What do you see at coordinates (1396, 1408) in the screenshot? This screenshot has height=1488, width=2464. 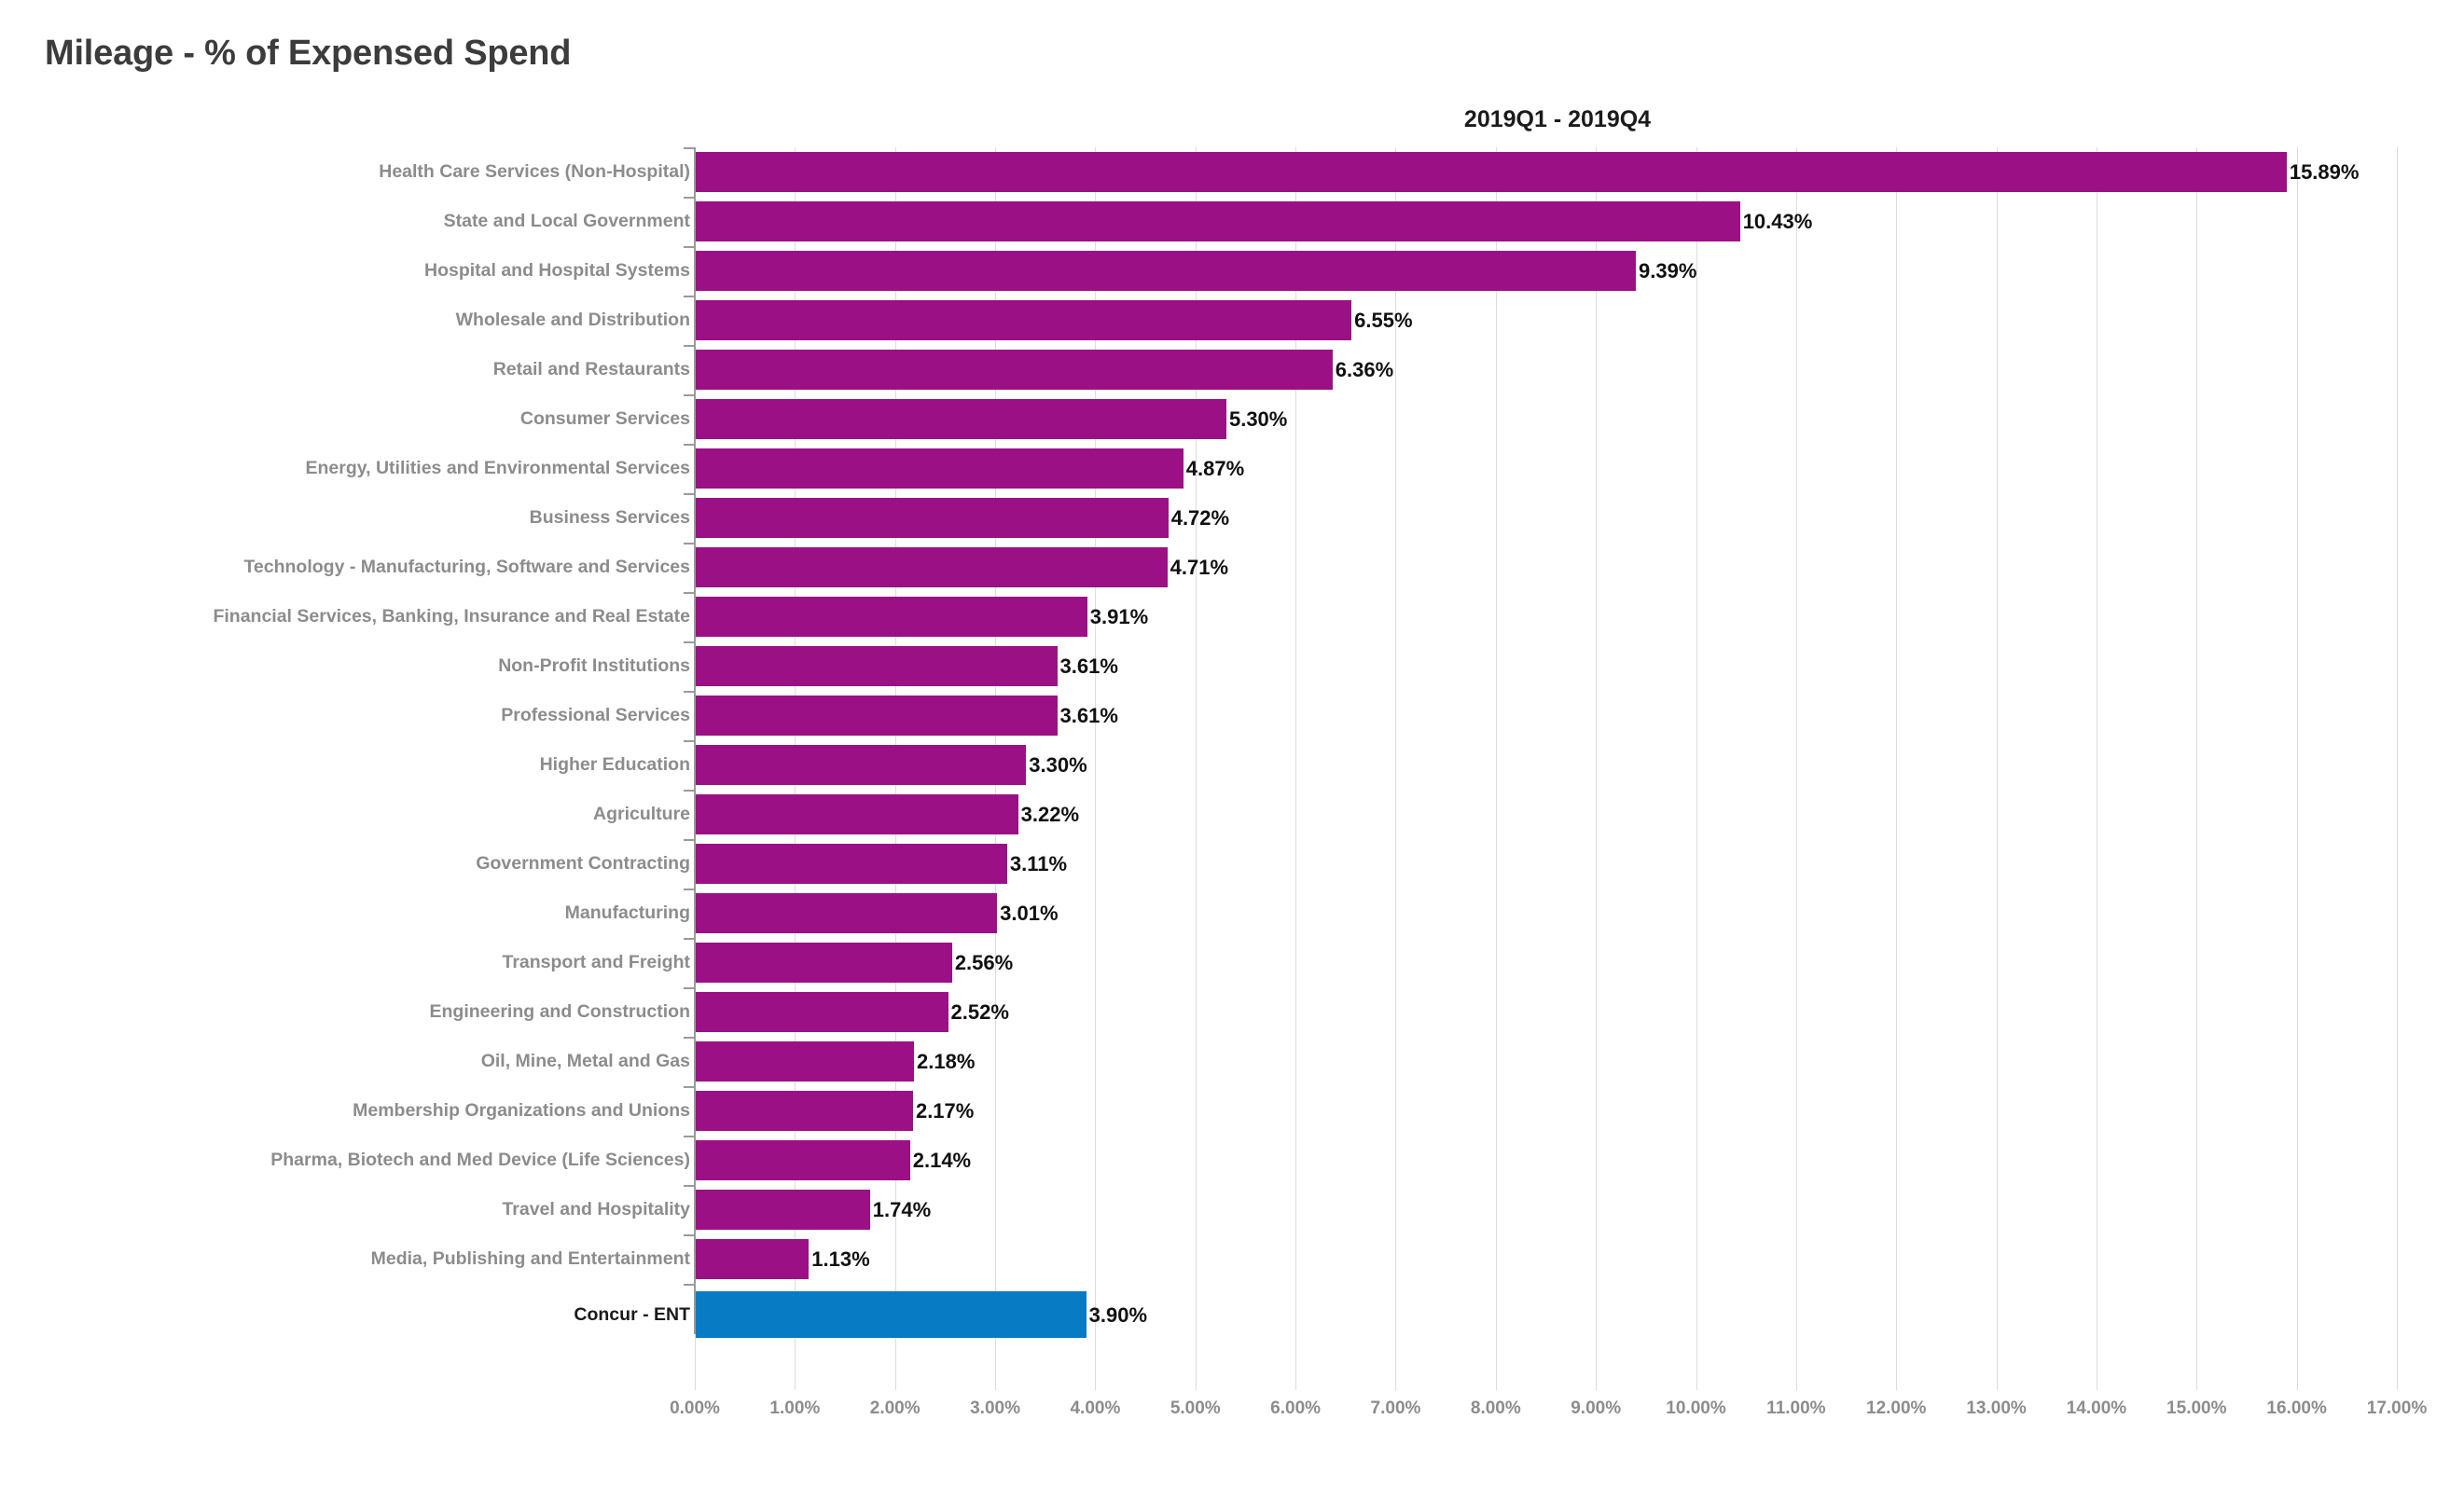 I see `x-tick-label: 7.00%` at bounding box center [1396, 1408].